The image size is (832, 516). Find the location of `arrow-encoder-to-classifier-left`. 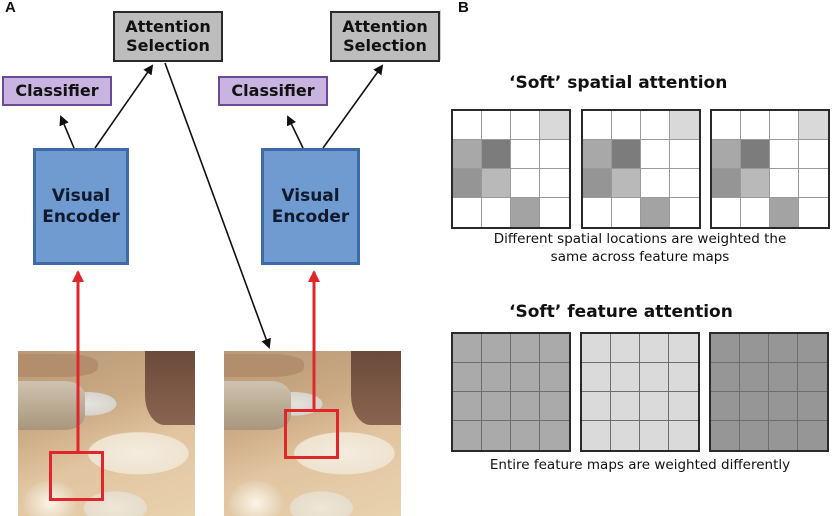

arrow-encoder-to-classifier-left is located at coordinates (67, 132).